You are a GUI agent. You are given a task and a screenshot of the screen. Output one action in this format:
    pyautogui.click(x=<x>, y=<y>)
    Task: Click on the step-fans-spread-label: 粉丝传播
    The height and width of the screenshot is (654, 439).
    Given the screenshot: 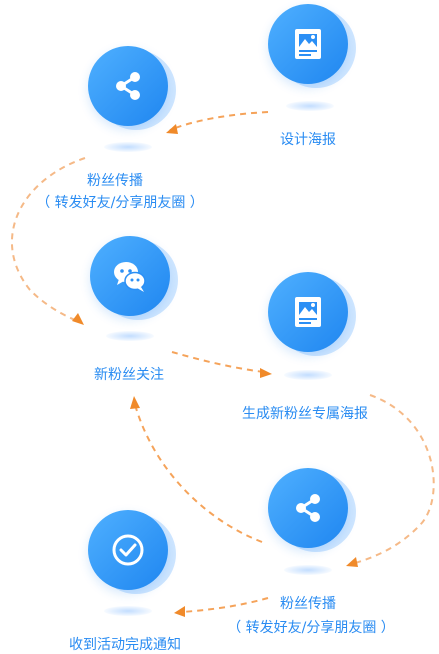 What is the action you would take?
    pyautogui.click(x=115, y=181)
    